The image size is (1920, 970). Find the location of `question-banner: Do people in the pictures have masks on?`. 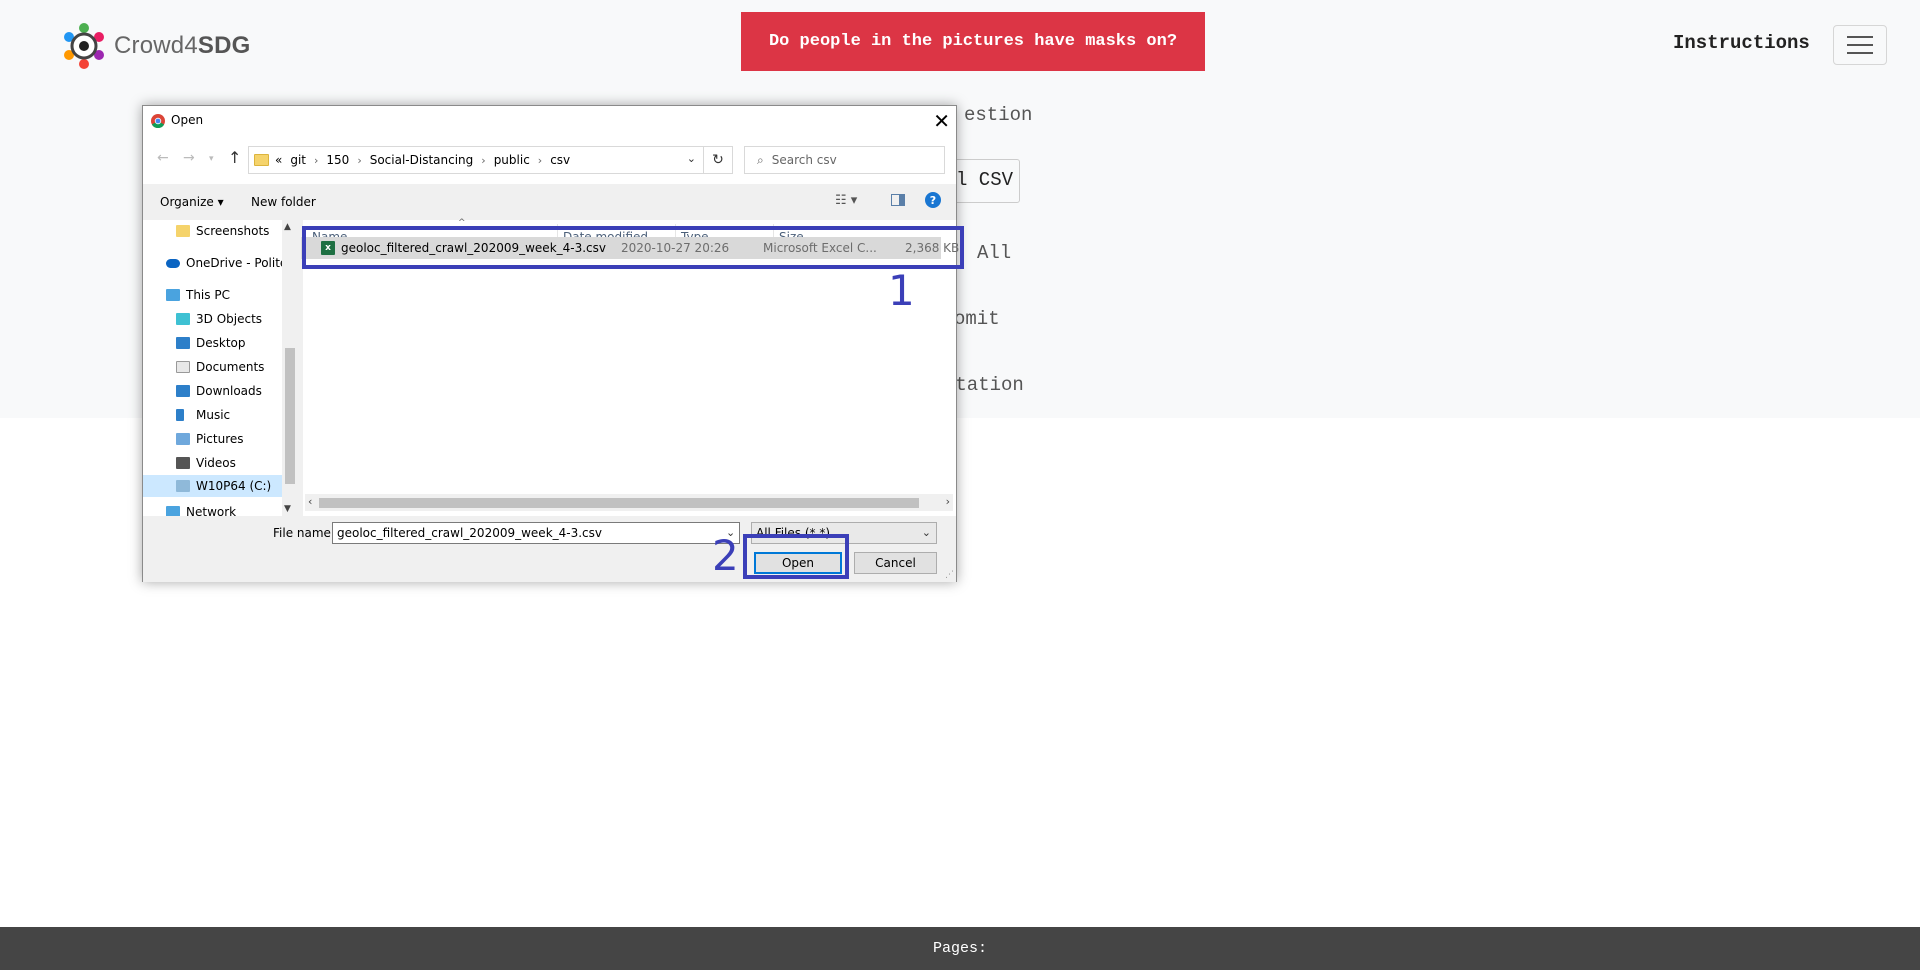

question-banner: Do people in the pictures have masks on? is located at coordinates (973, 41).